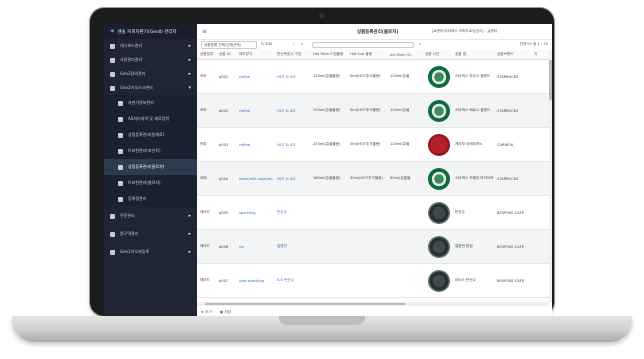 This screenshot has width=644, height=359. I want to click on column-header: 제조방식, so click(255, 54).